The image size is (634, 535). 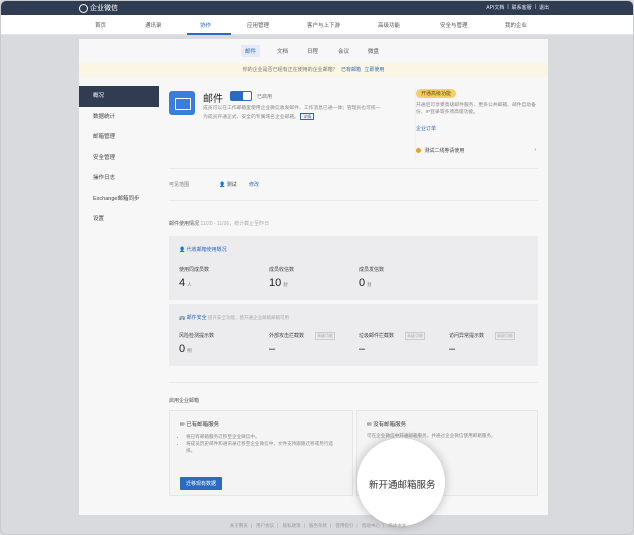 What do you see at coordinates (397, 525) in the screenshot?
I see `language-select: 简体中文` at bounding box center [397, 525].